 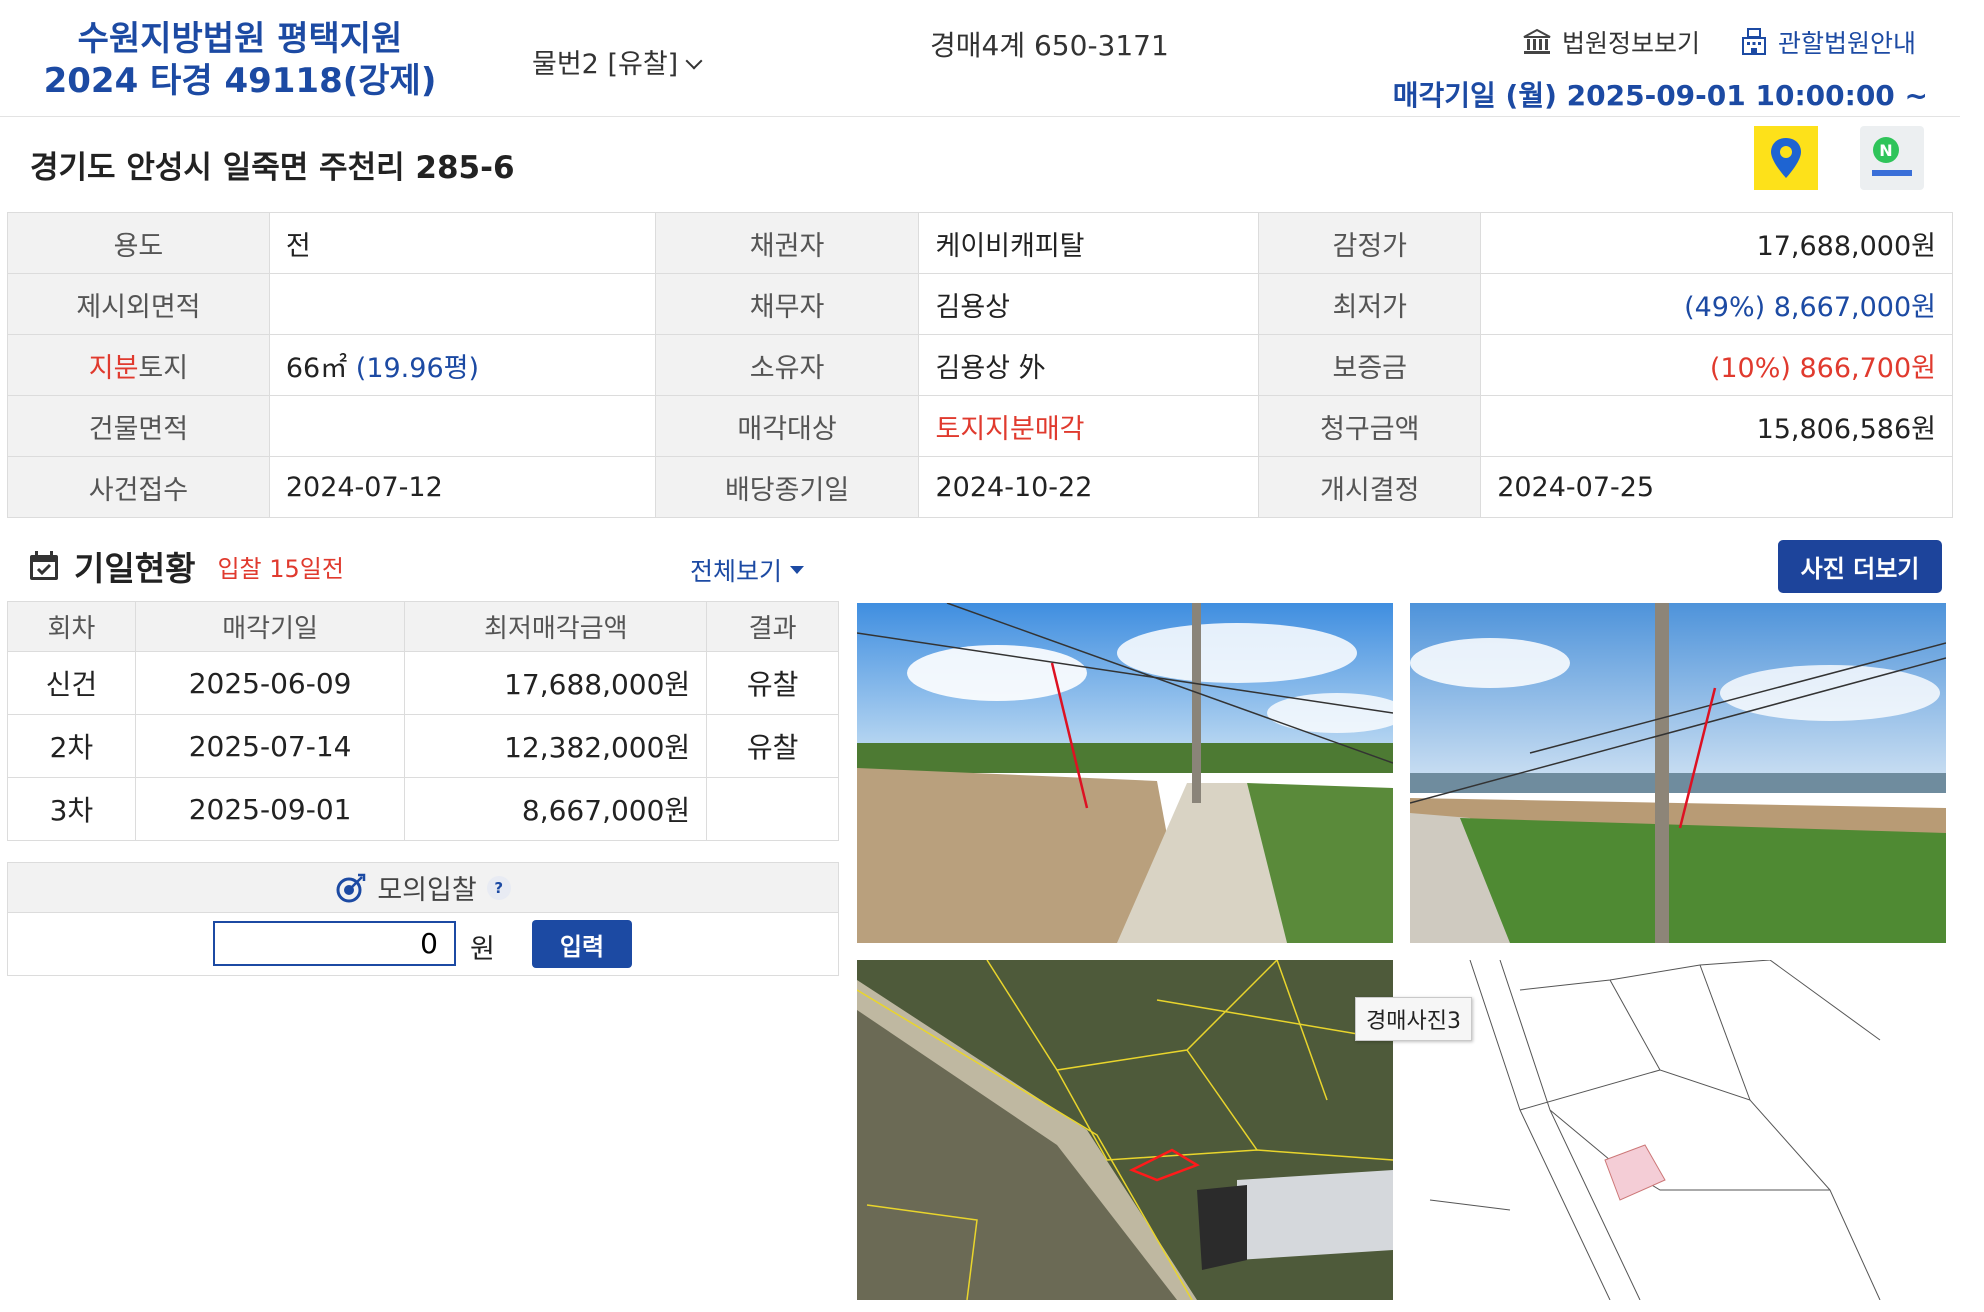 What do you see at coordinates (351, 887) in the screenshot?
I see `target-icon` at bounding box center [351, 887].